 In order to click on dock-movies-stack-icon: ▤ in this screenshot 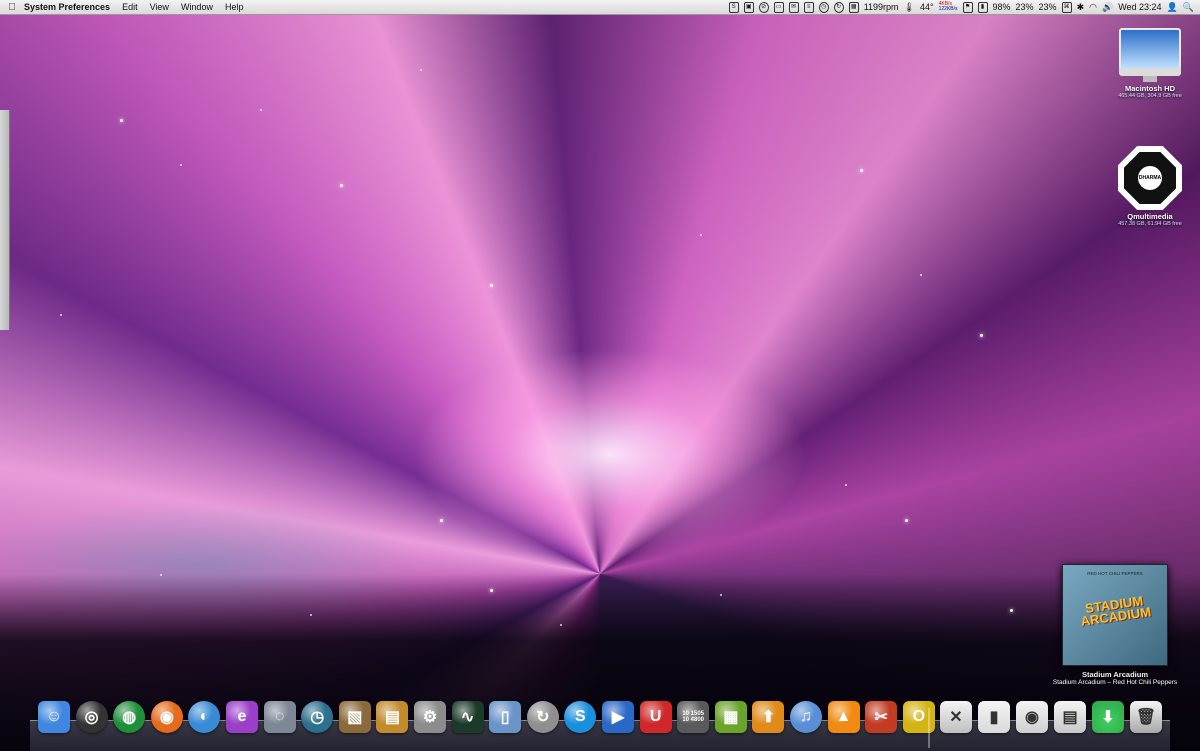, I will do `click(1070, 717)`.